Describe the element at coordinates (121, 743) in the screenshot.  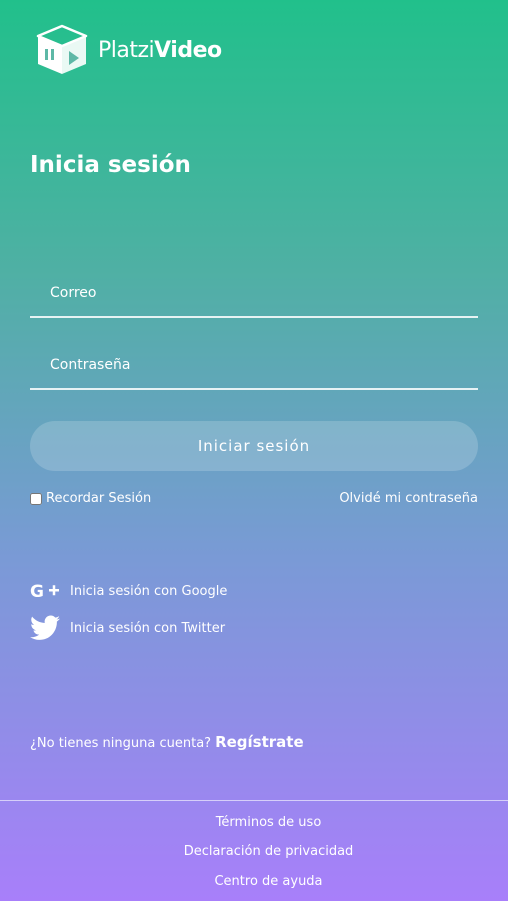
I see `register-prompt-text: ¿No tienes ninguna cuenta?` at that location.